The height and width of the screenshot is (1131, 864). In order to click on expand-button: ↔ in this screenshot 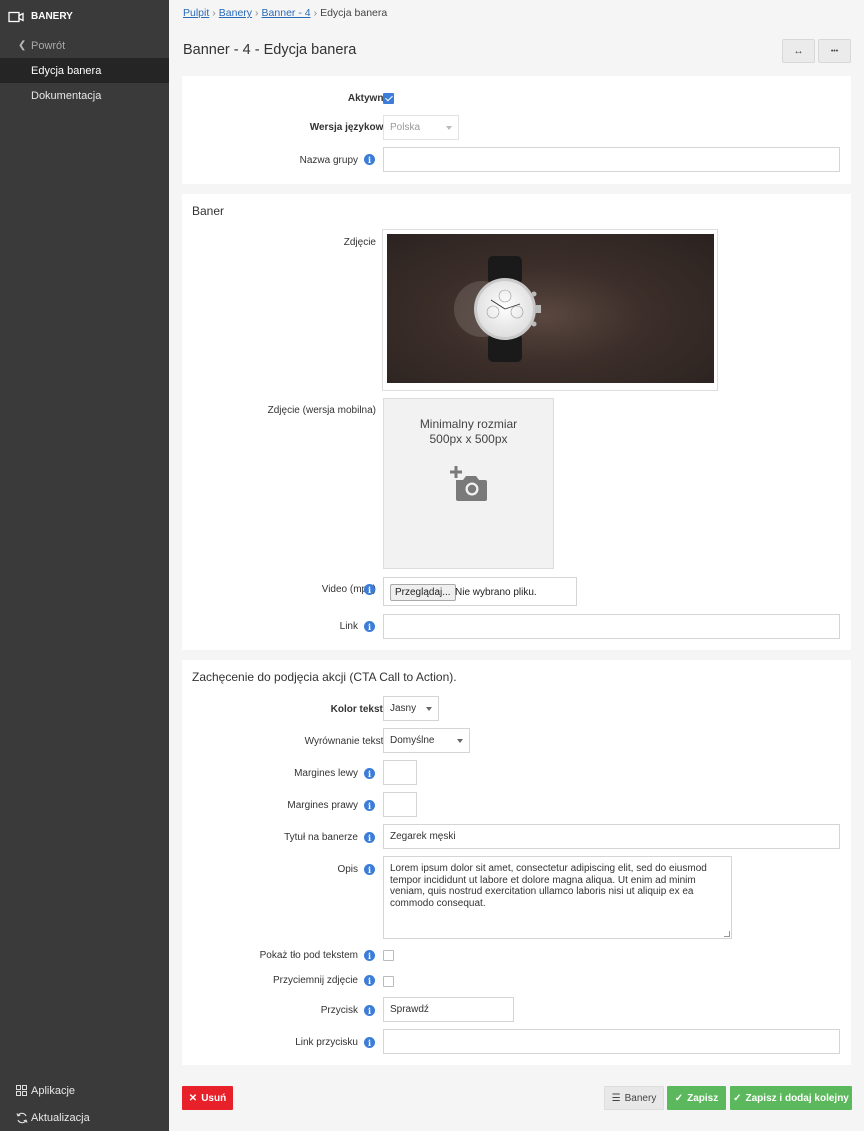, I will do `click(798, 51)`.